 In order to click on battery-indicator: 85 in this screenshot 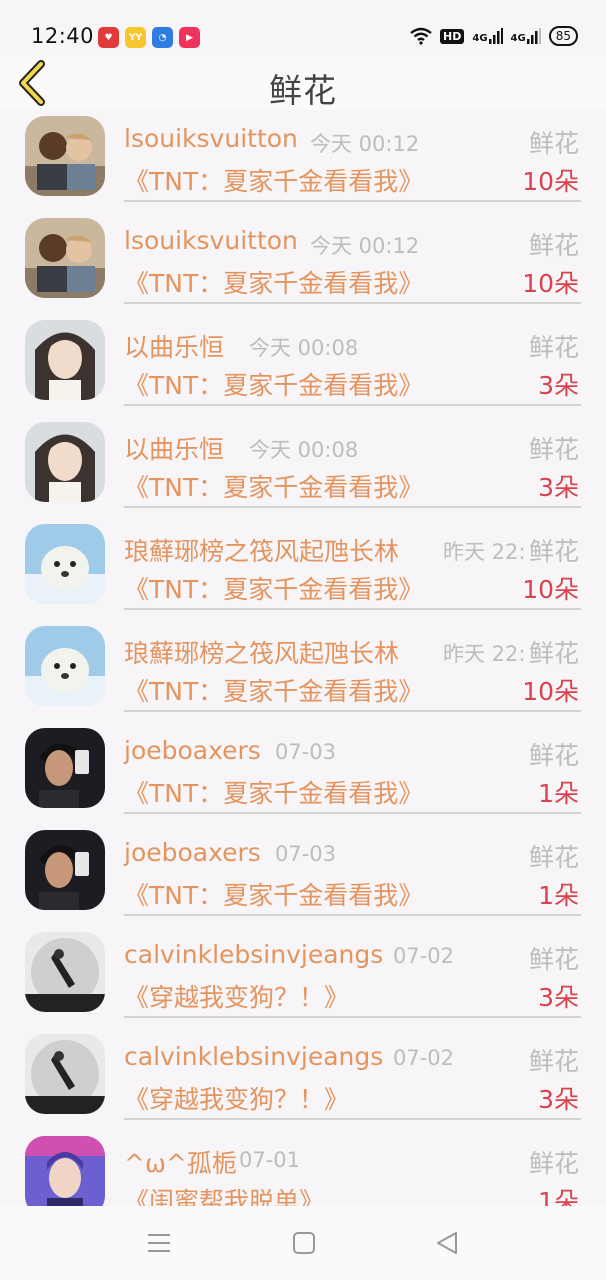, I will do `click(563, 36)`.